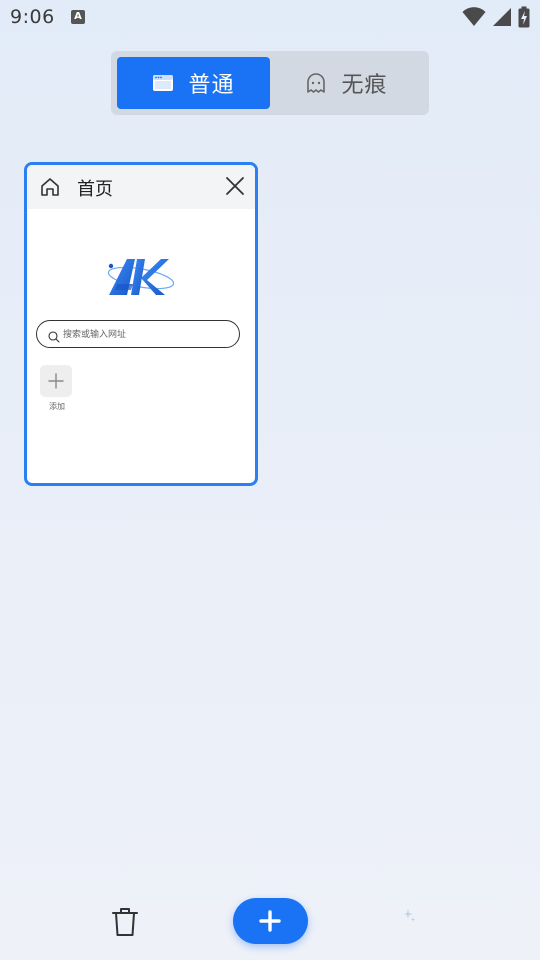 The height and width of the screenshot is (960, 540). I want to click on status-bar: 9:06 A, so click(270, 18).